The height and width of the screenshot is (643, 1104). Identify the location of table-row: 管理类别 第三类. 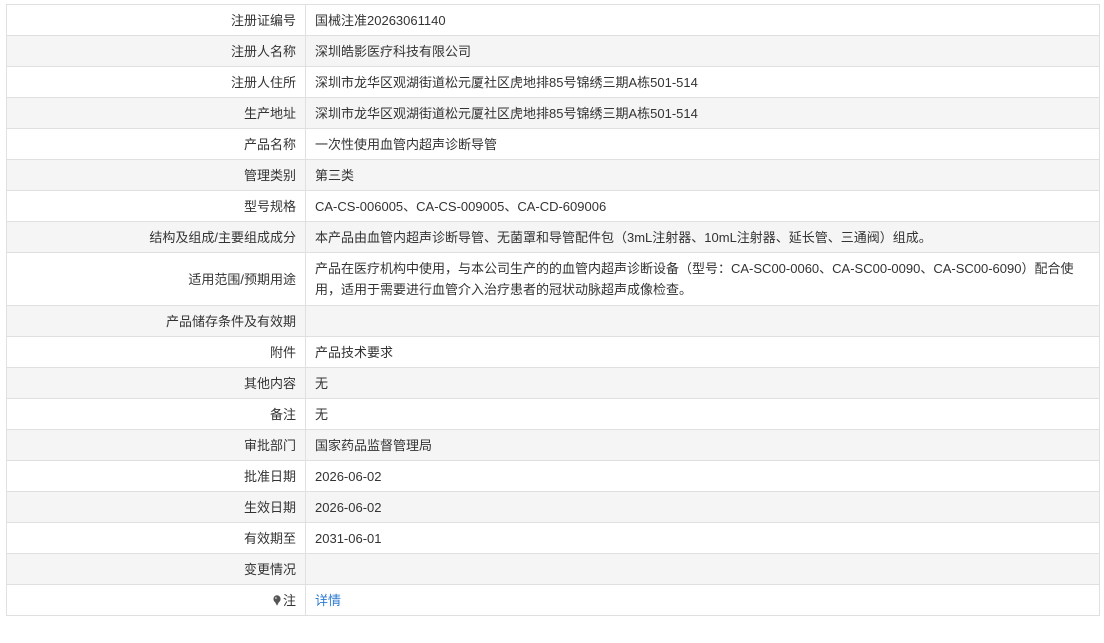
(553, 175).